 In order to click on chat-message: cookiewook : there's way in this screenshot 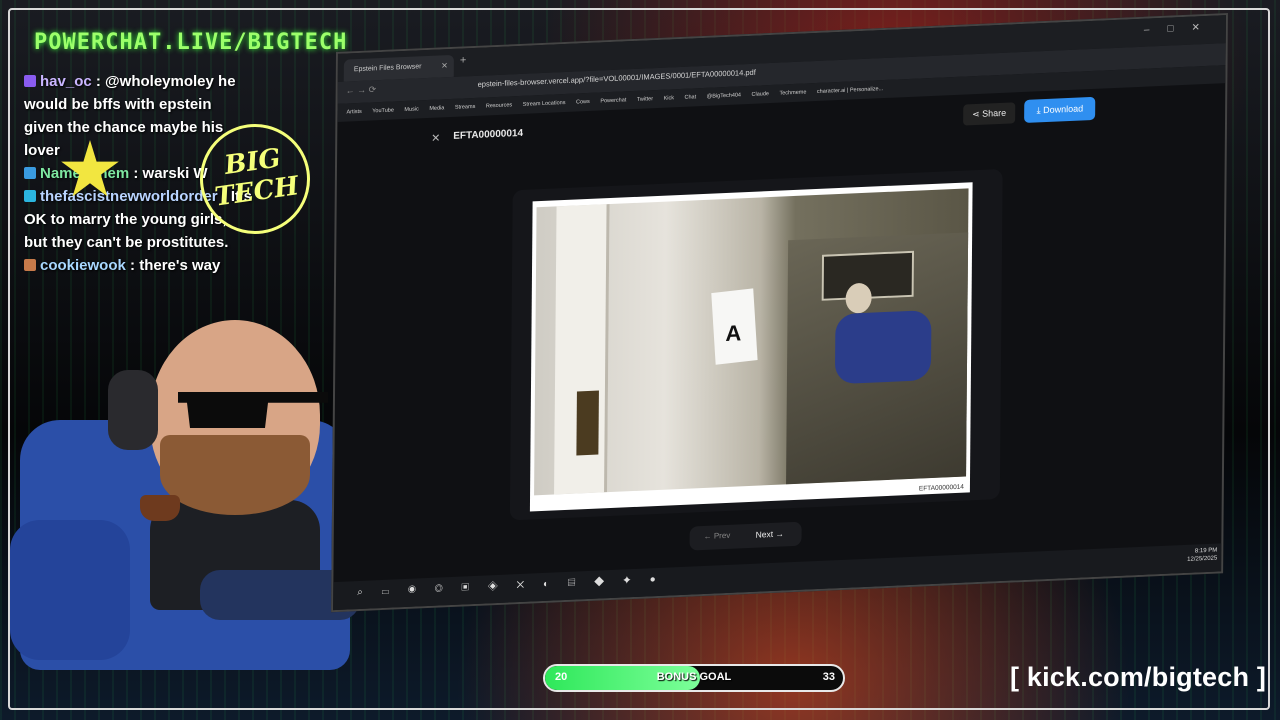, I will do `click(139, 265)`.